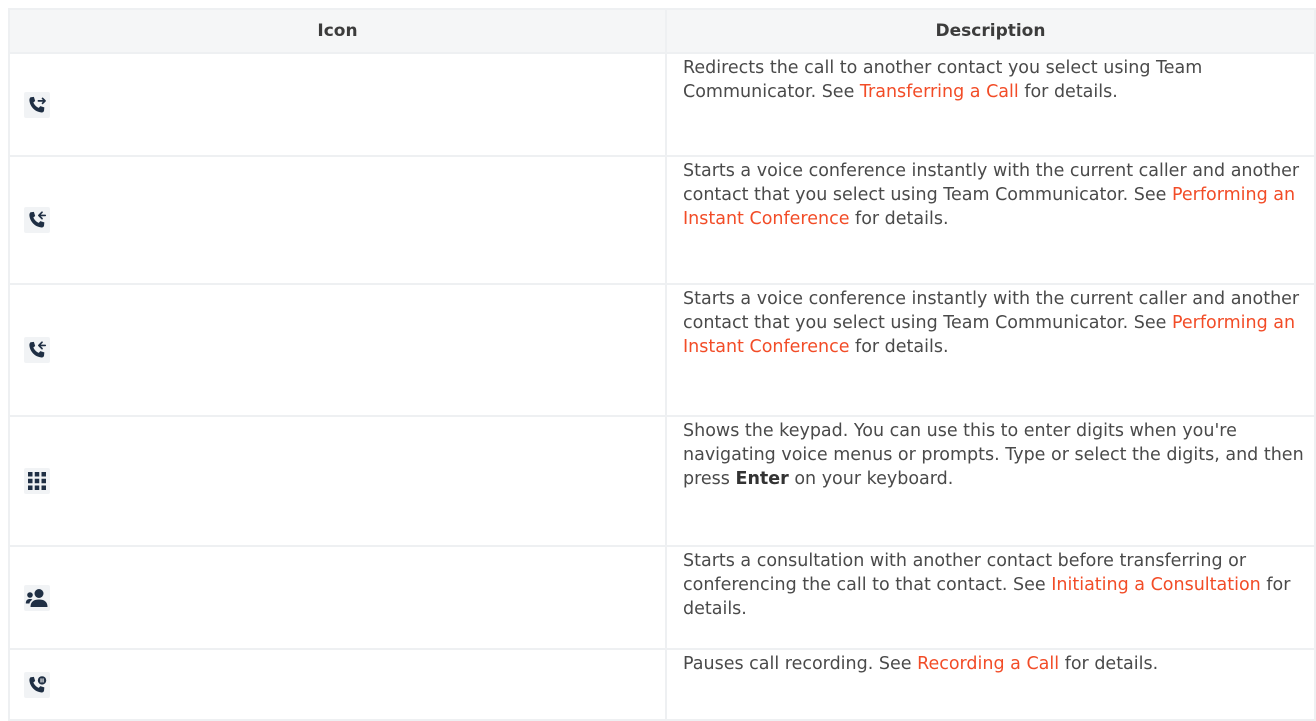 This screenshot has width=1316, height=721. What do you see at coordinates (37, 104) in the screenshot?
I see `transfer-call-icon` at bounding box center [37, 104].